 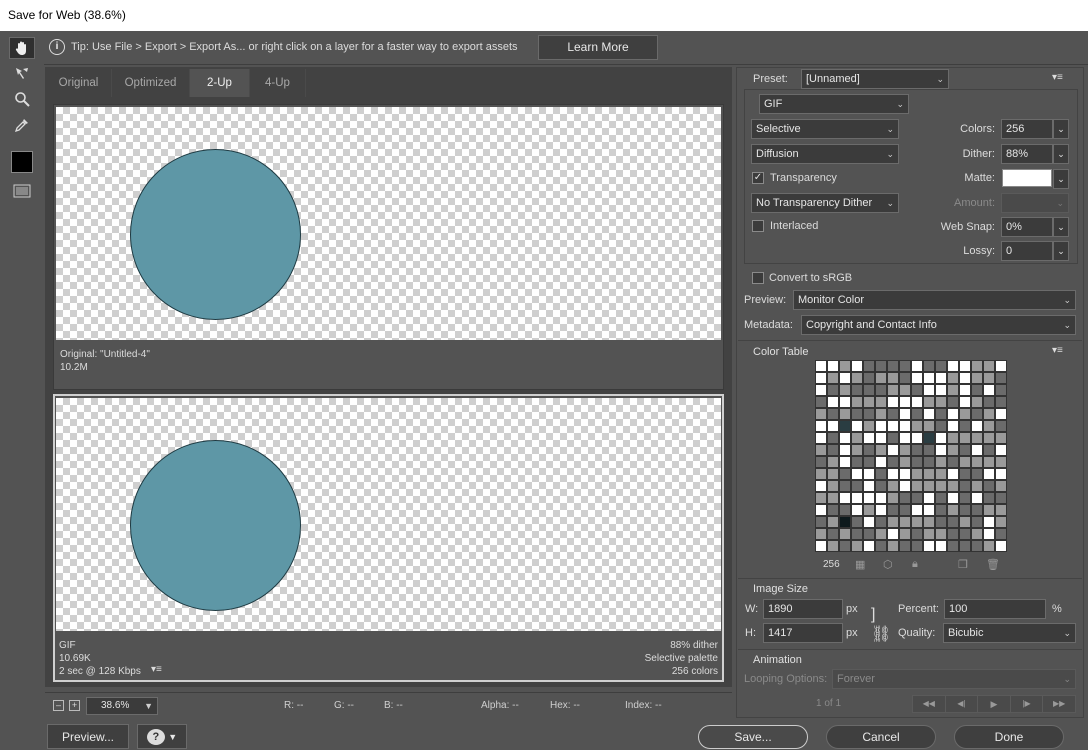 What do you see at coordinates (162, 736) in the screenshot?
I see `browser-preview-button: ? ▼` at bounding box center [162, 736].